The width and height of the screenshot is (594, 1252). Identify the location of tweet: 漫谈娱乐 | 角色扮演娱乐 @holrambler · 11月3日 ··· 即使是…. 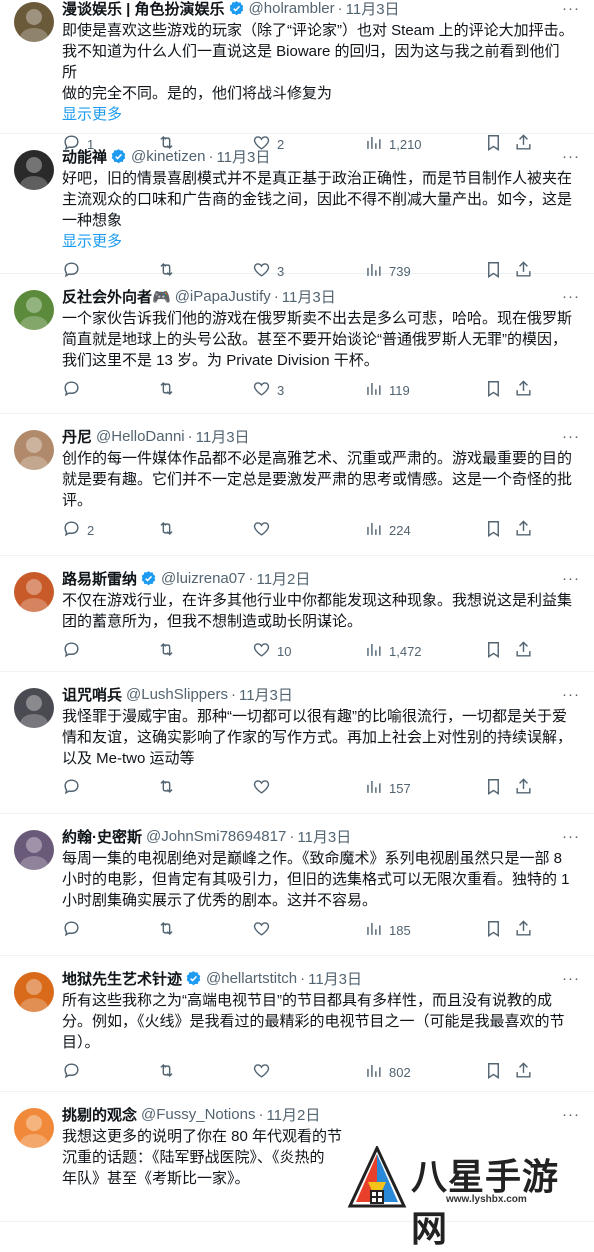
(297, 76).